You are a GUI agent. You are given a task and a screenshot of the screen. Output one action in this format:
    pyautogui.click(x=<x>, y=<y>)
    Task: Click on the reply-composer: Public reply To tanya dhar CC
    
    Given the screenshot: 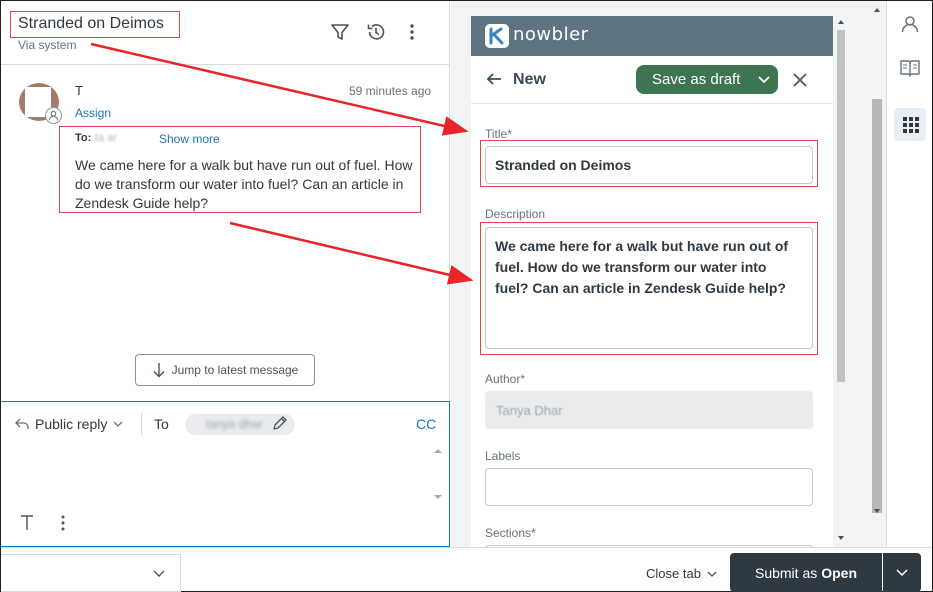 What is the action you would take?
    pyautogui.click(x=225, y=474)
    